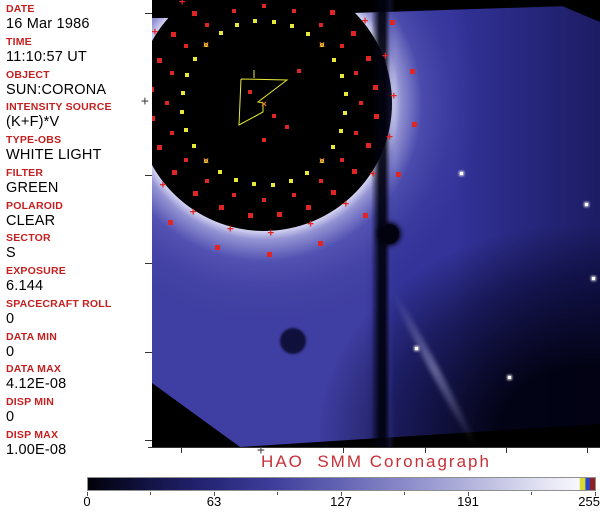 The image size is (600, 512). Describe the element at coordinates (36, 271) in the screenshot. I see `metadata-label: EXPOSURE` at that location.